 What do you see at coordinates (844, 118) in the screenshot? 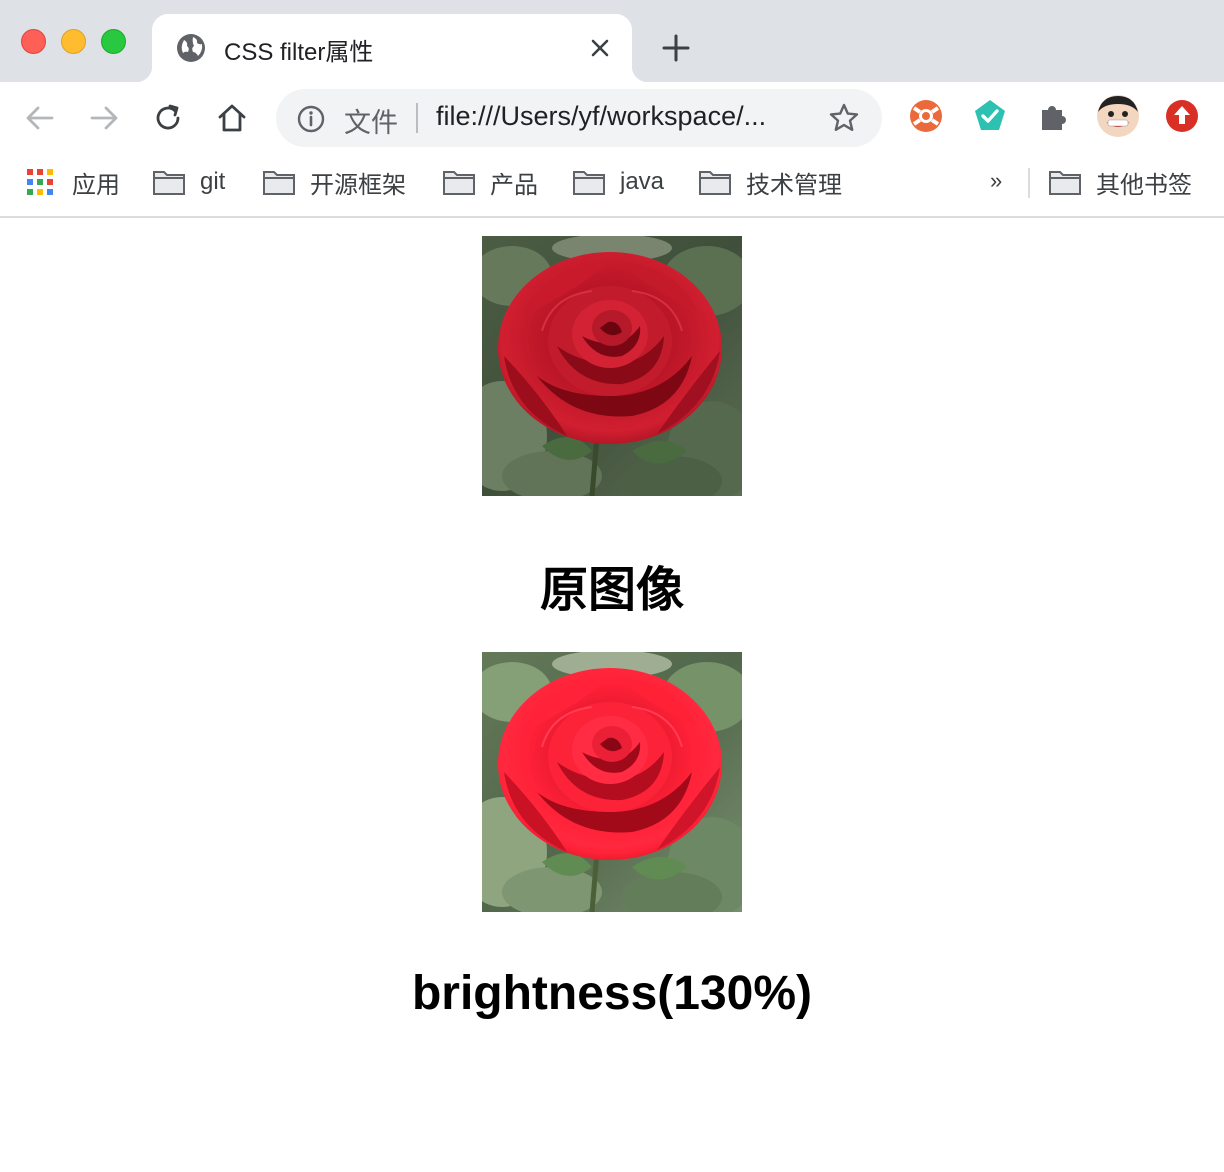
I see `star-icon` at bounding box center [844, 118].